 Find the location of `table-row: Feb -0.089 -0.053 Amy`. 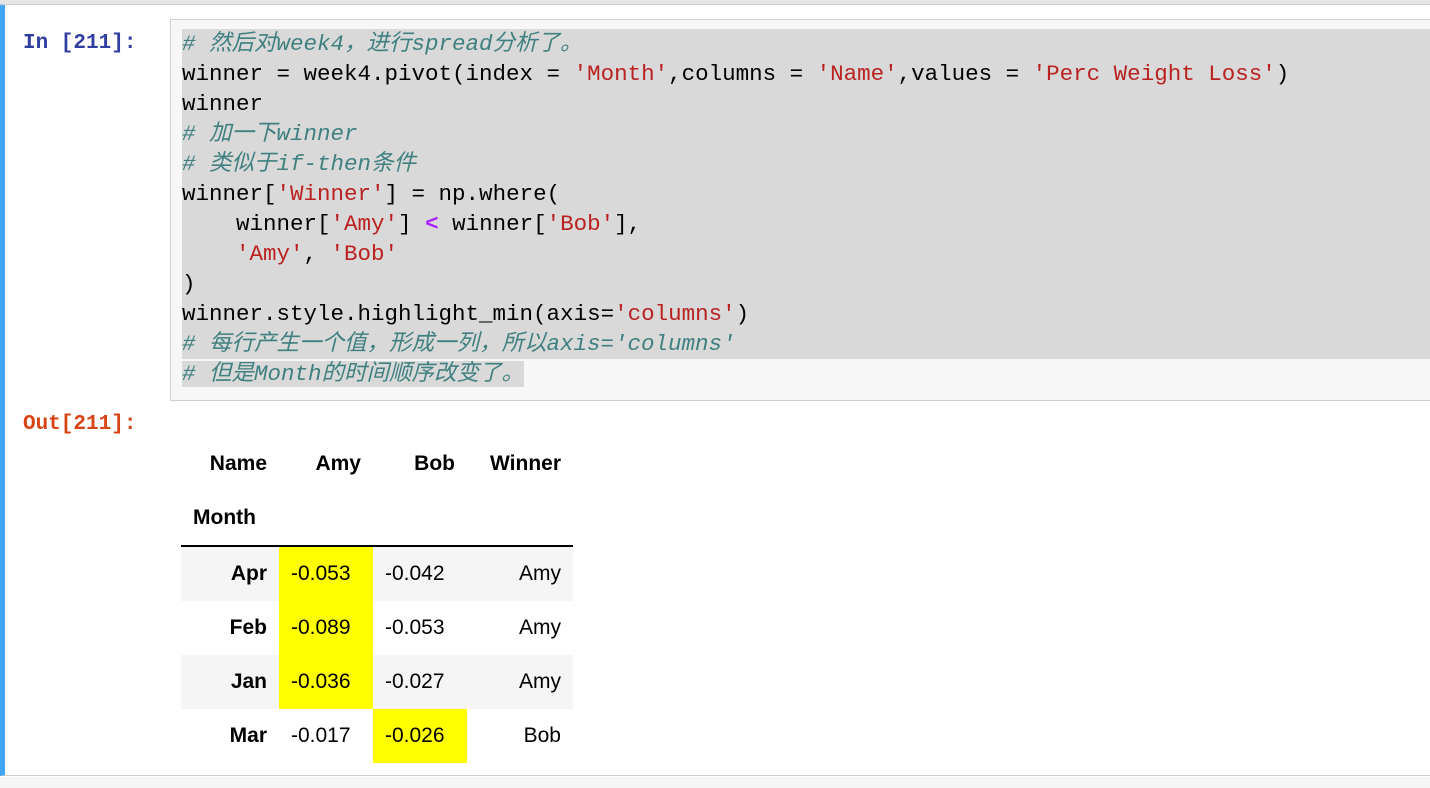

table-row: Feb -0.089 -0.053 Amy is located at coordinates (377, 628).